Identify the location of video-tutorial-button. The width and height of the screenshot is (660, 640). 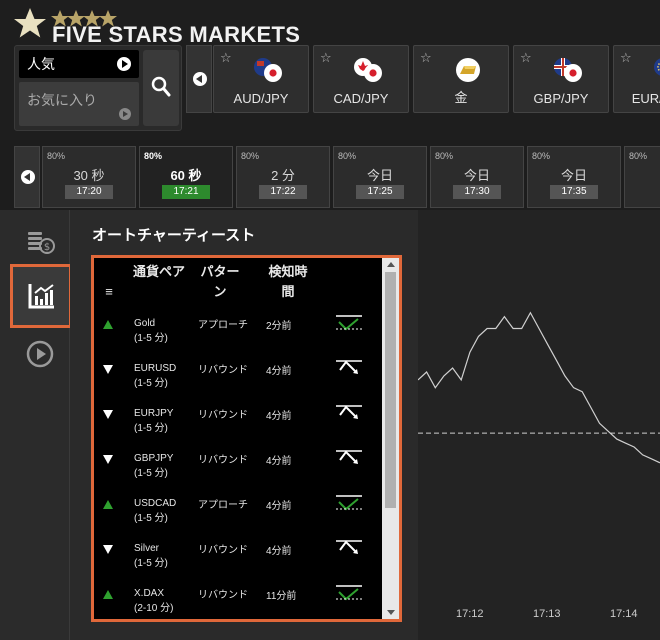
(41, 357).